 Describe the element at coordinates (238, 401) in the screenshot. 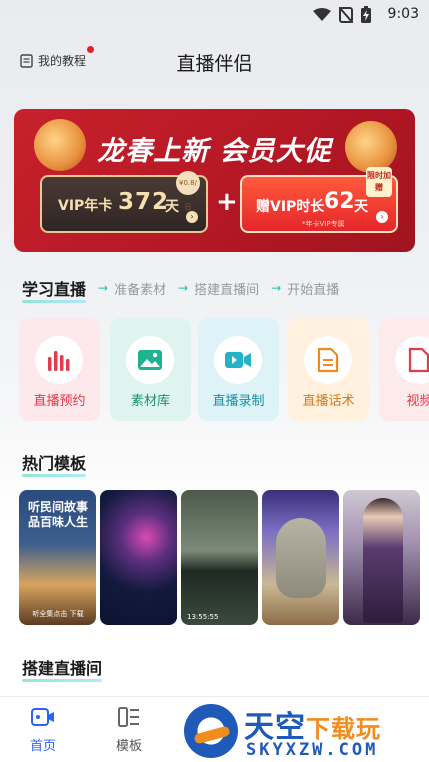

I see `tool-label: 直播录制` at that location.